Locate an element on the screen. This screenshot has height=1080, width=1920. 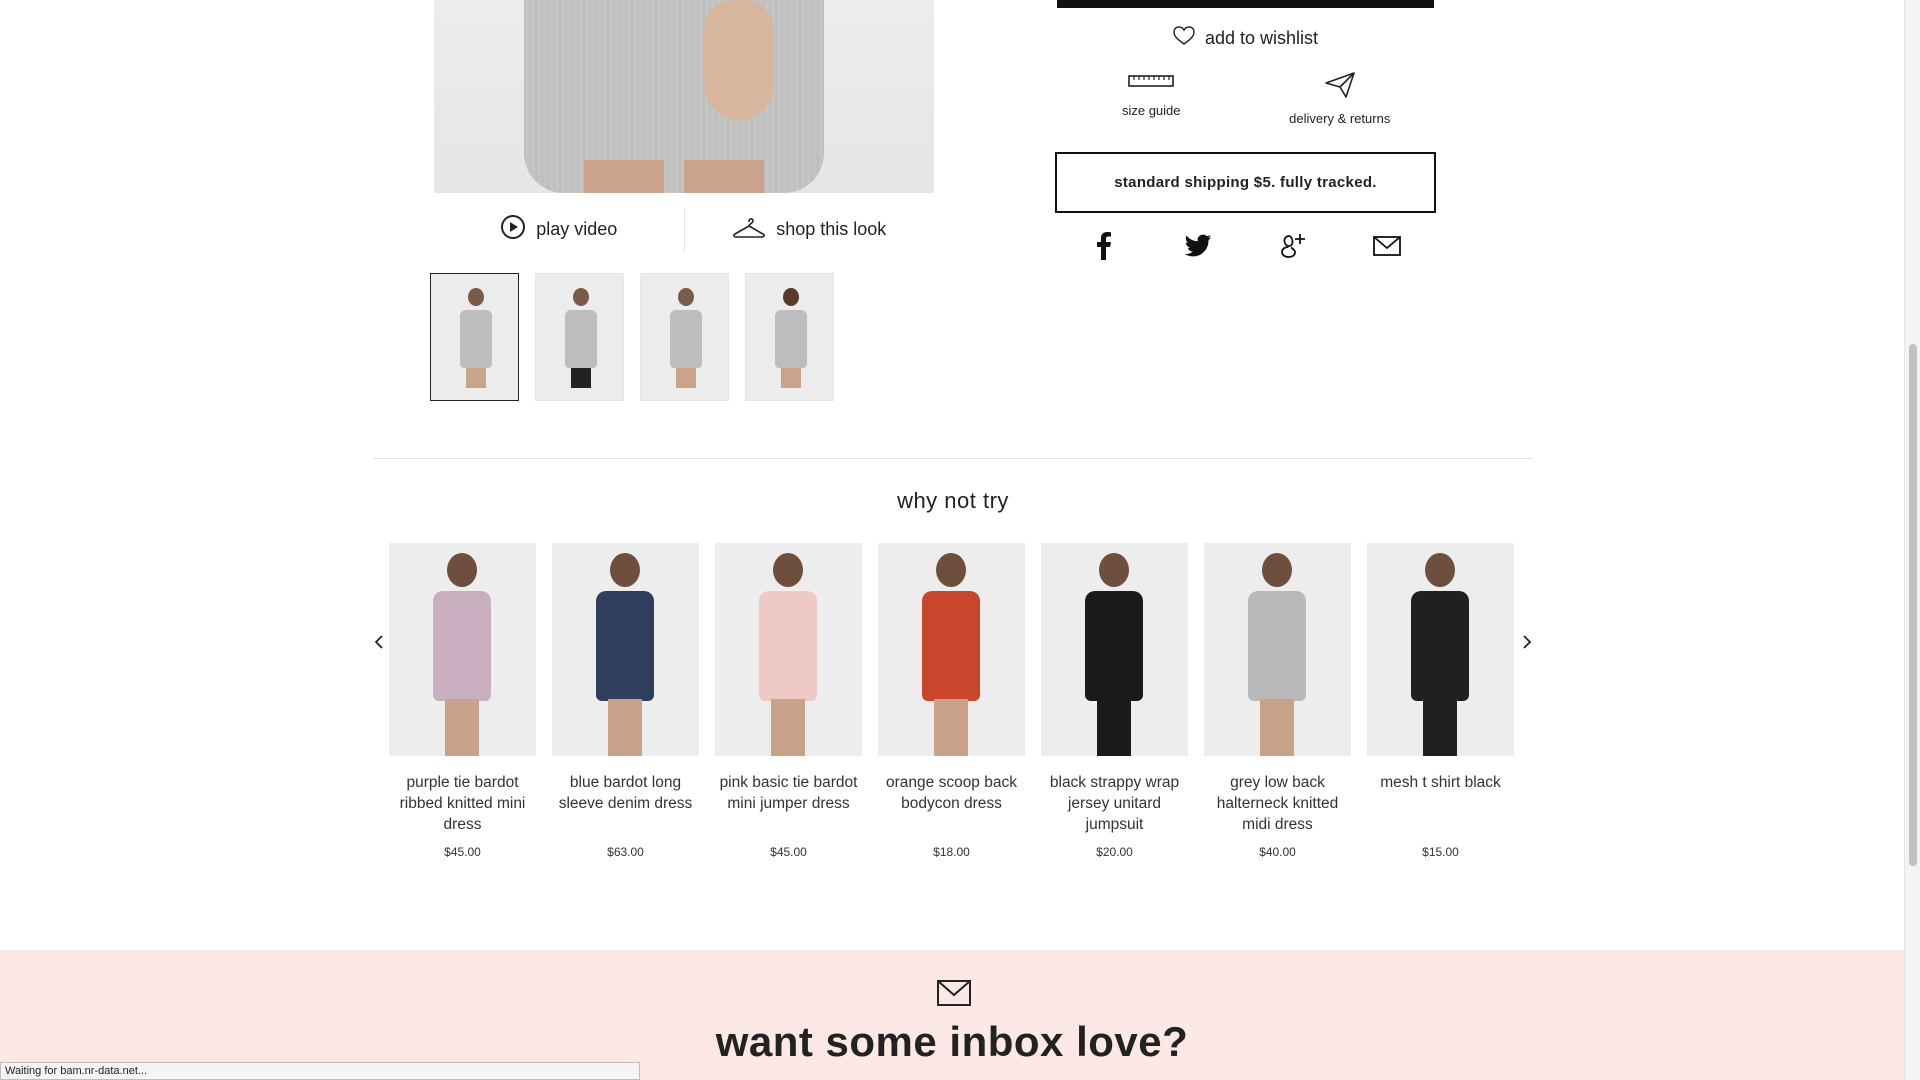
chevron-left-icon is located at coordinates (379, 644).